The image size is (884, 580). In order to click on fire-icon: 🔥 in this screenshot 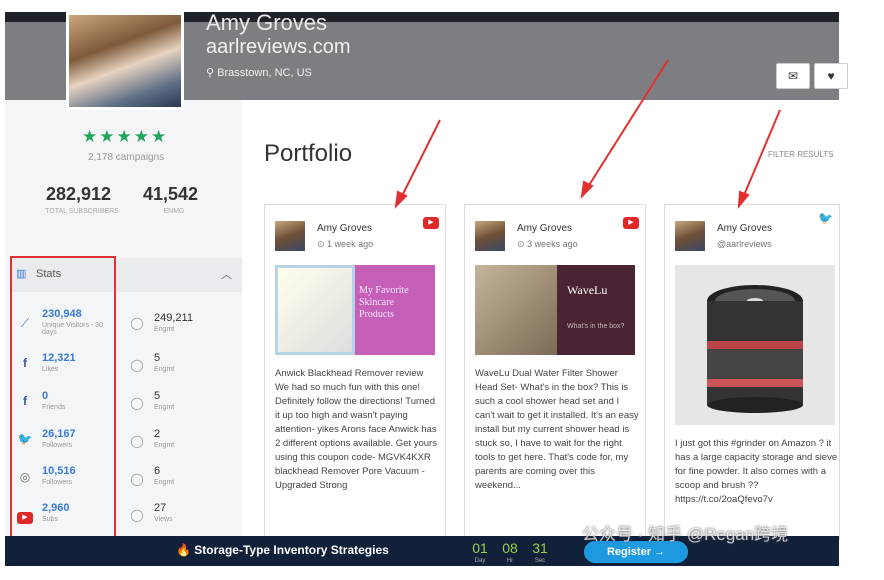, I will do `click(183, 550)`.